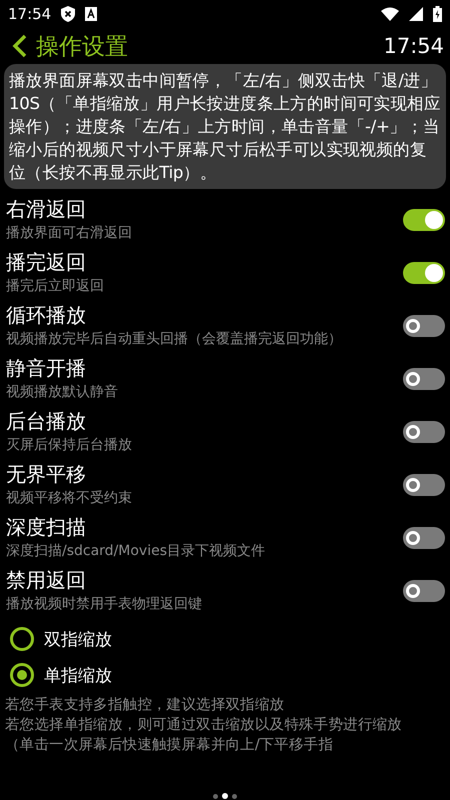 The image size is (450, 800). What do you see at coordinates (46, 262) in the screenshot?
I see `setting-title: 播完返回` at bounding box center [46, 262].